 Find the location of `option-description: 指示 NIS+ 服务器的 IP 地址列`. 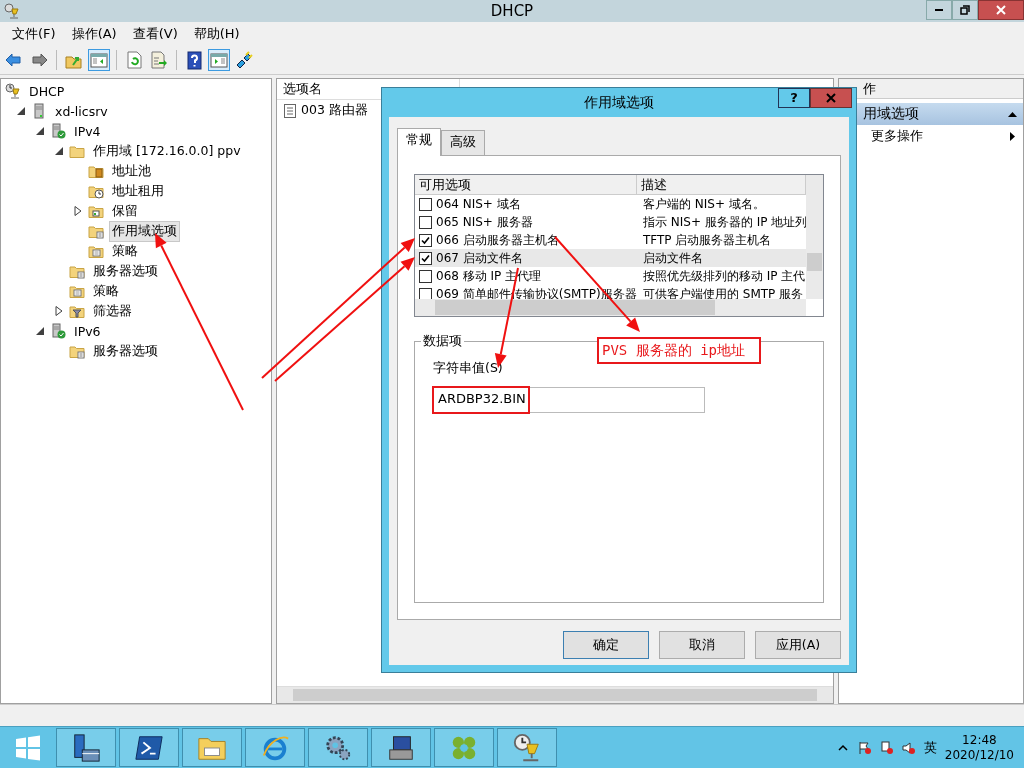

option-description: 指示 NIS+ 服务器的 IP 地址列 is located at coordinates (724, 222).